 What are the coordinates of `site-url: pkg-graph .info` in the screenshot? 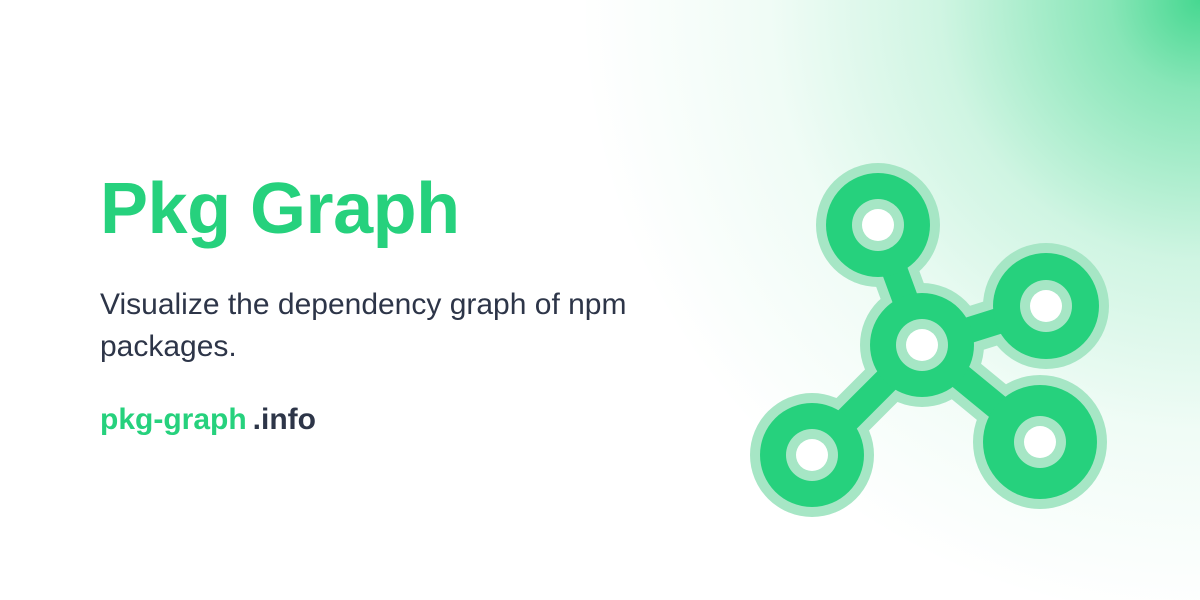 It's located at (208, 420).